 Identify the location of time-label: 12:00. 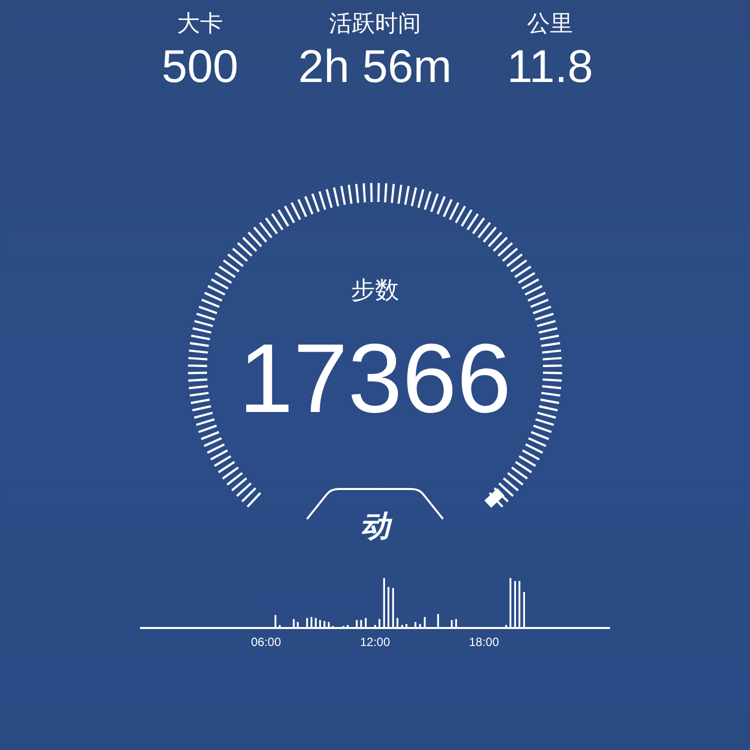
(375, 642).